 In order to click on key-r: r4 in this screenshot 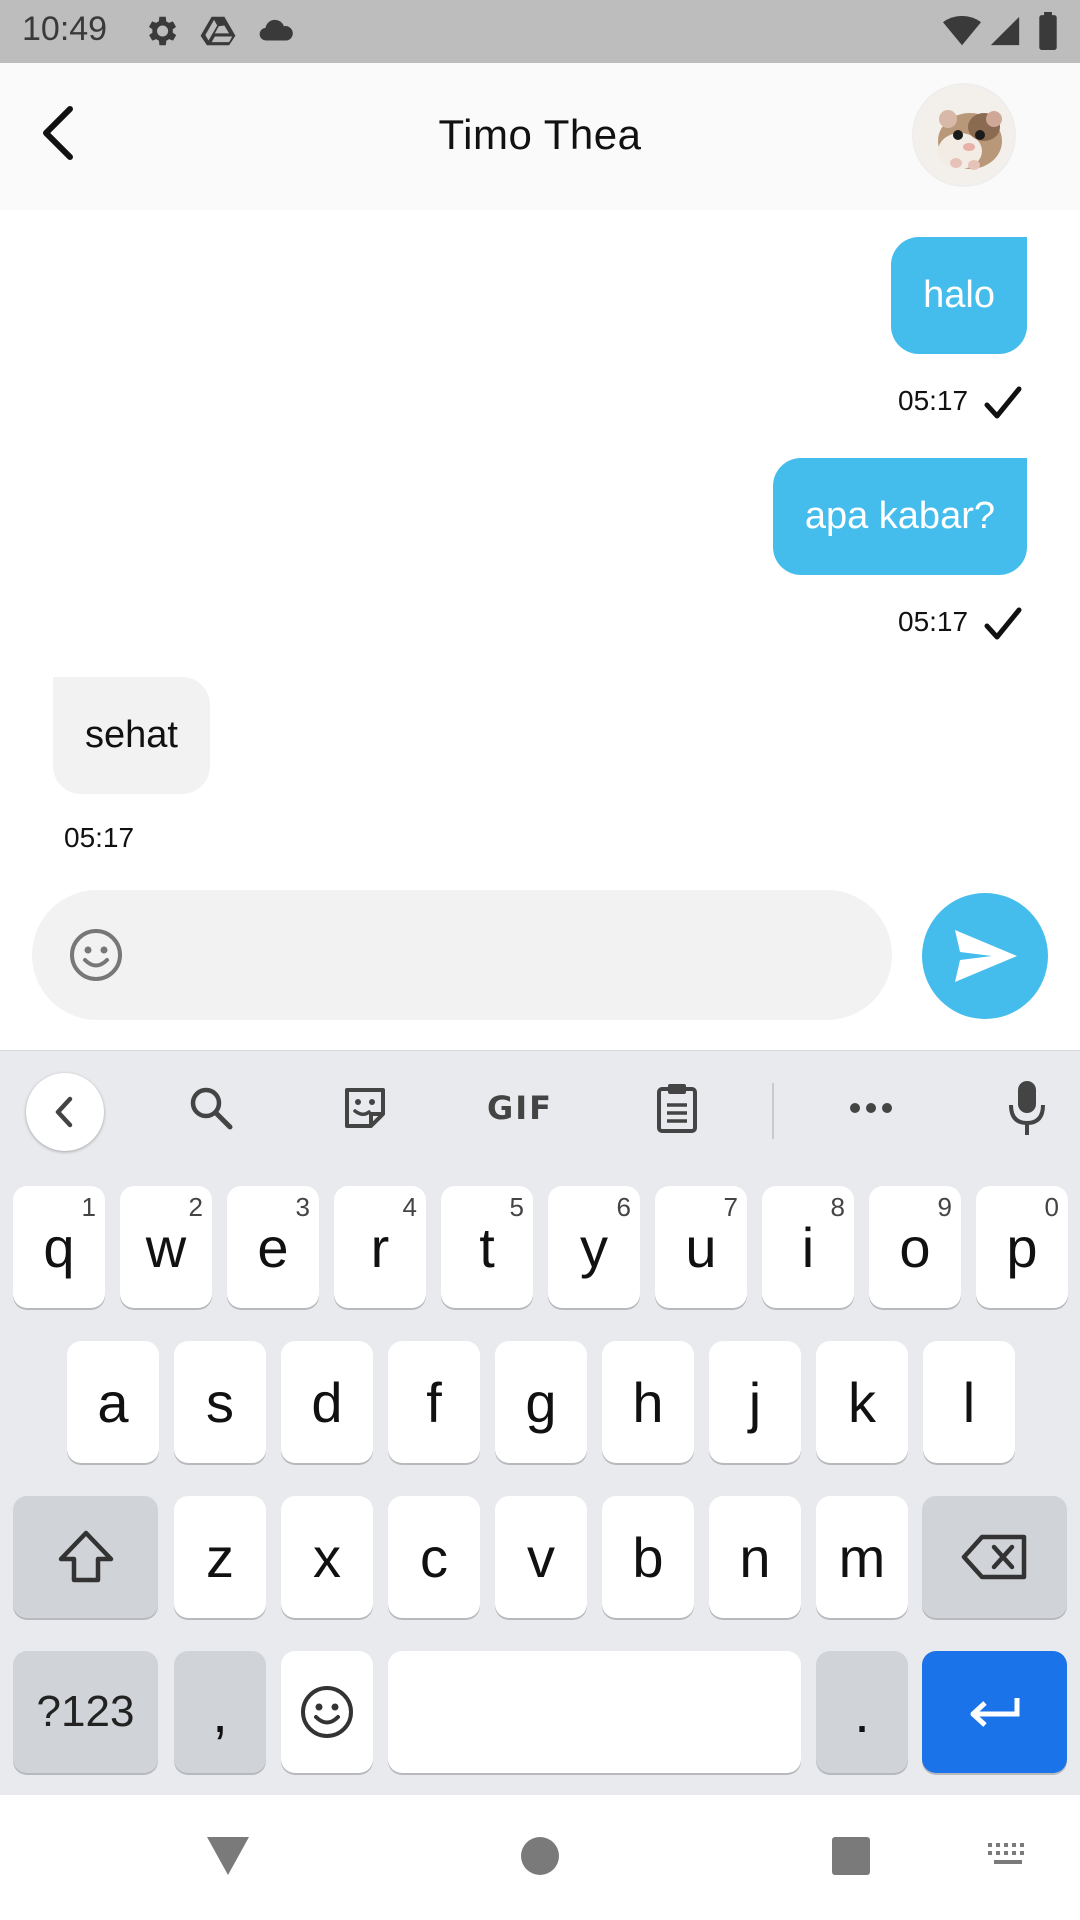, I will do `click(380, 1247)`.